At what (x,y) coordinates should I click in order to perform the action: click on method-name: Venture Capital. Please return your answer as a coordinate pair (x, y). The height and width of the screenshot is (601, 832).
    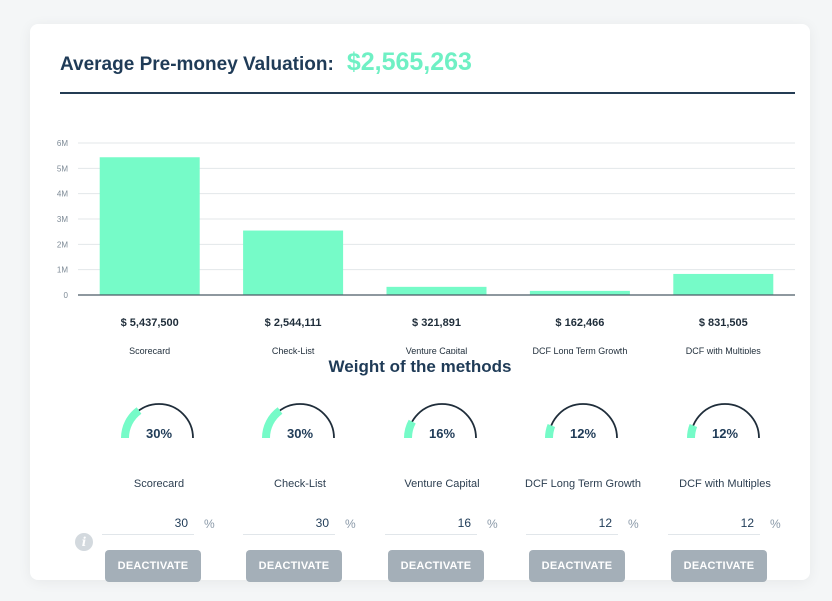
    Looking at the image, I should click on (442, 484).